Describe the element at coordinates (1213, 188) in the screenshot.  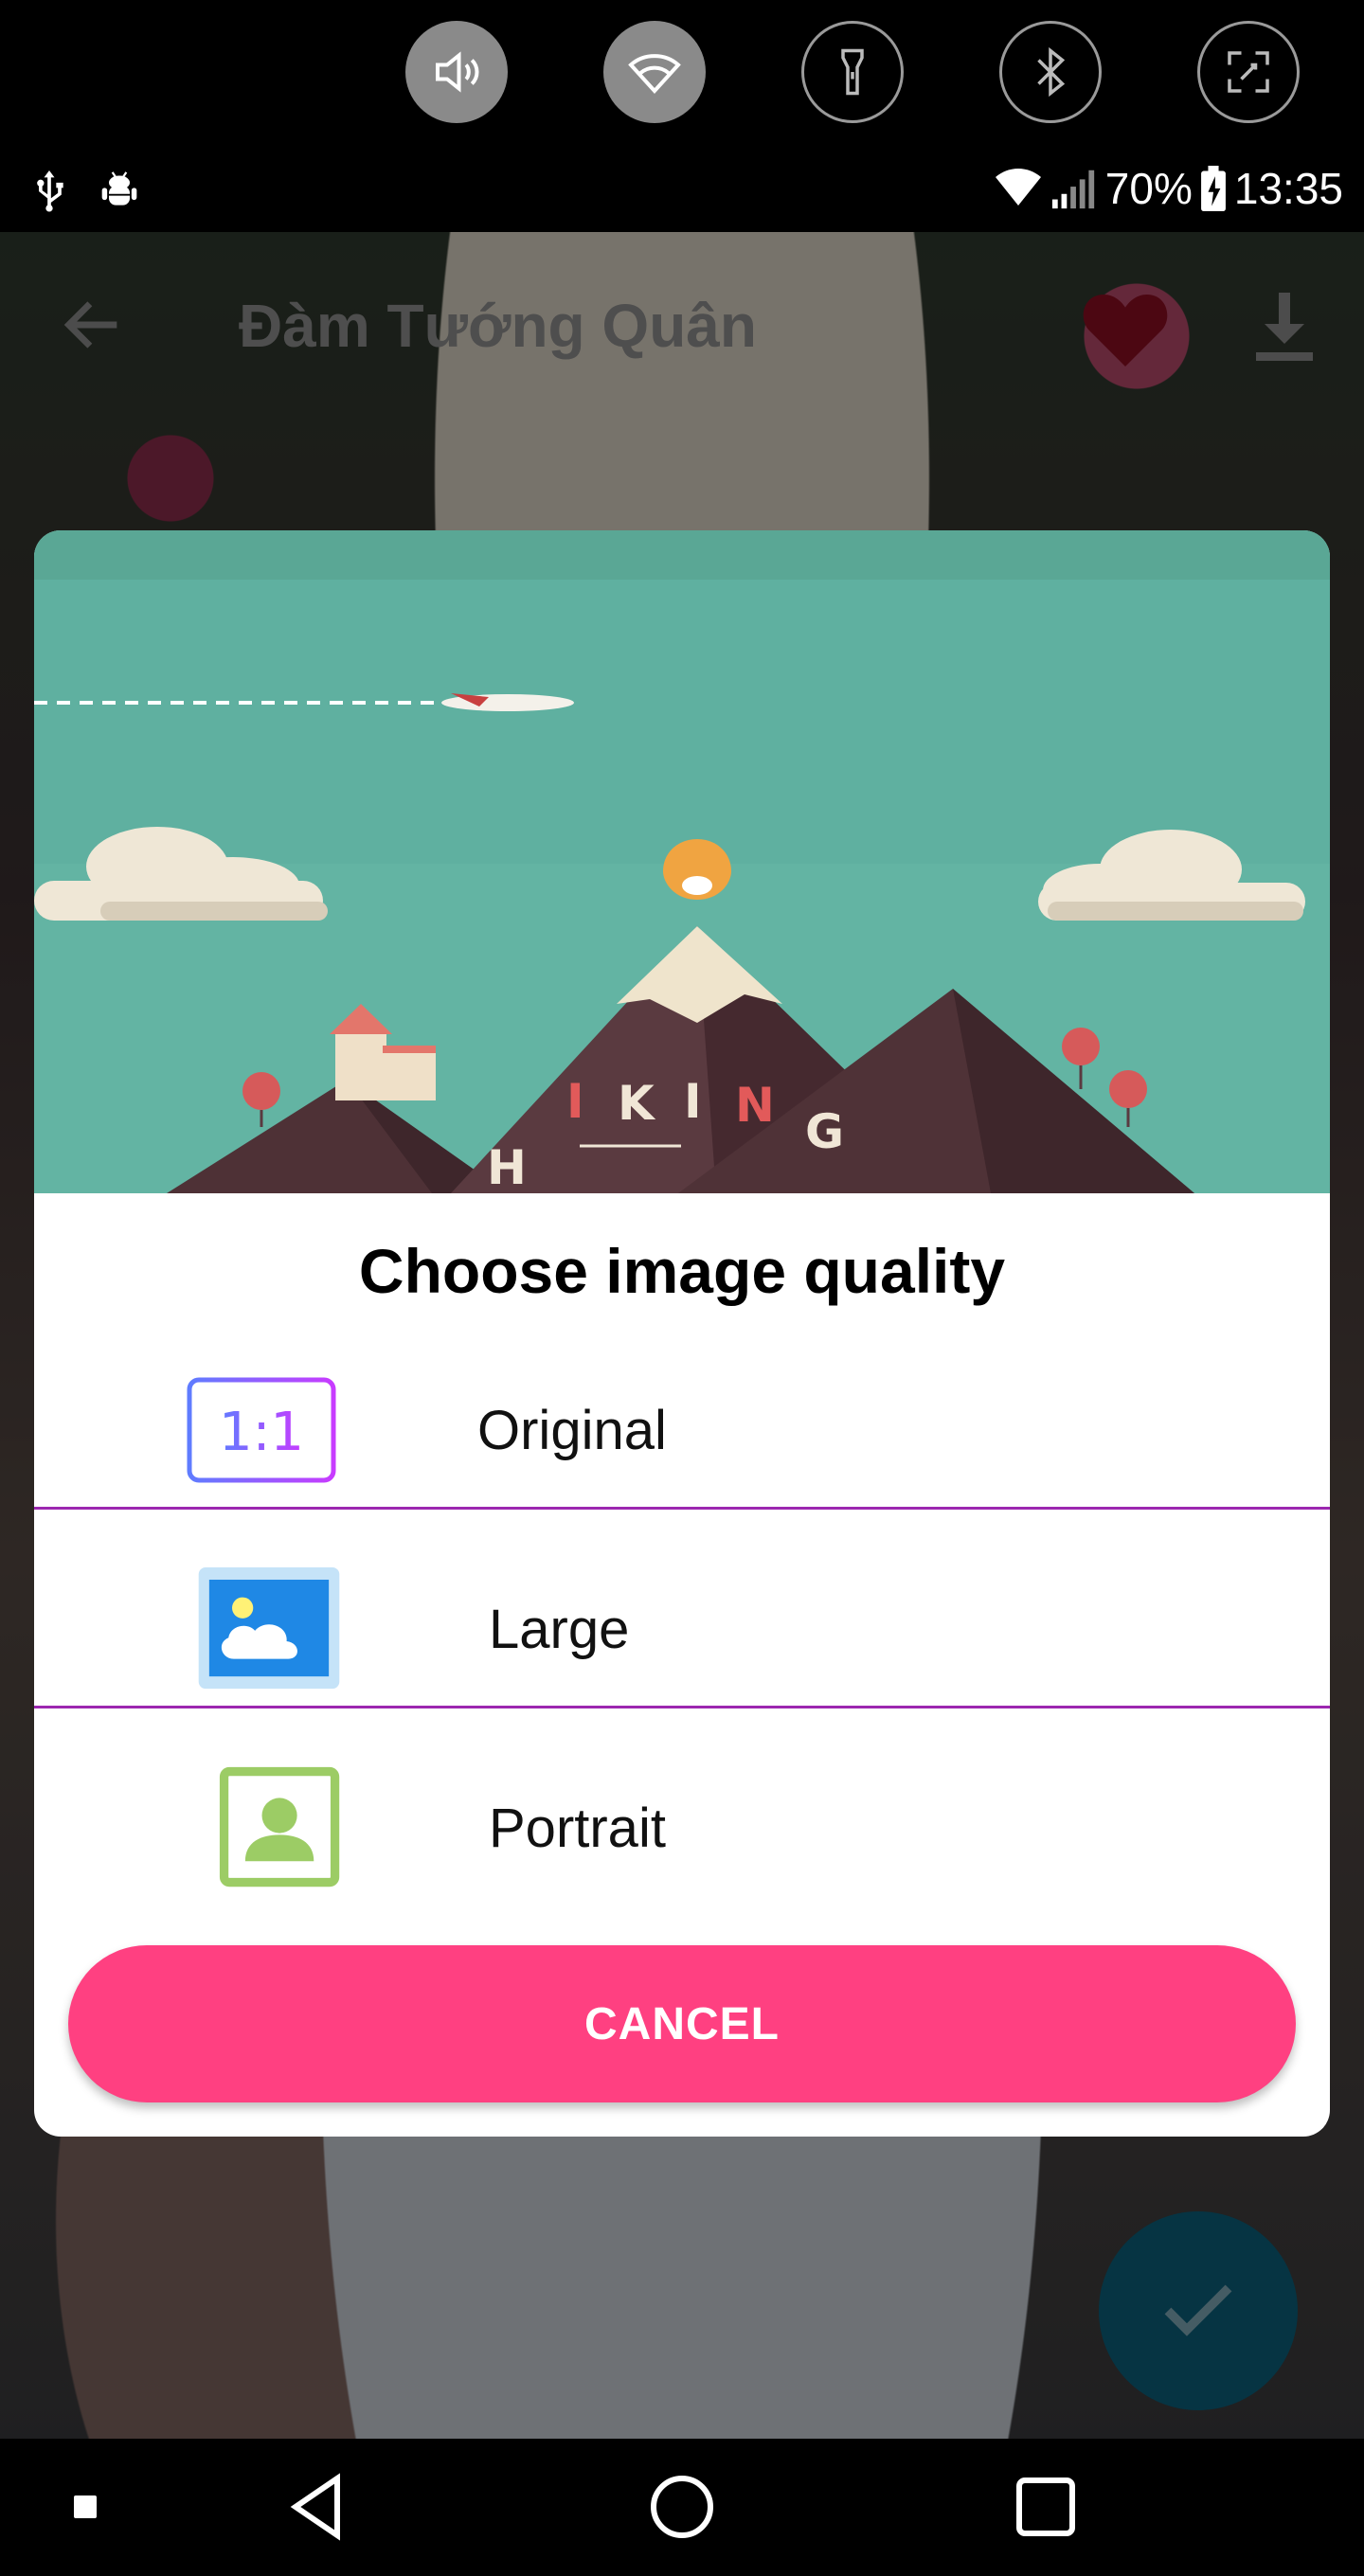
I see `battery-charging-icon` at that location.